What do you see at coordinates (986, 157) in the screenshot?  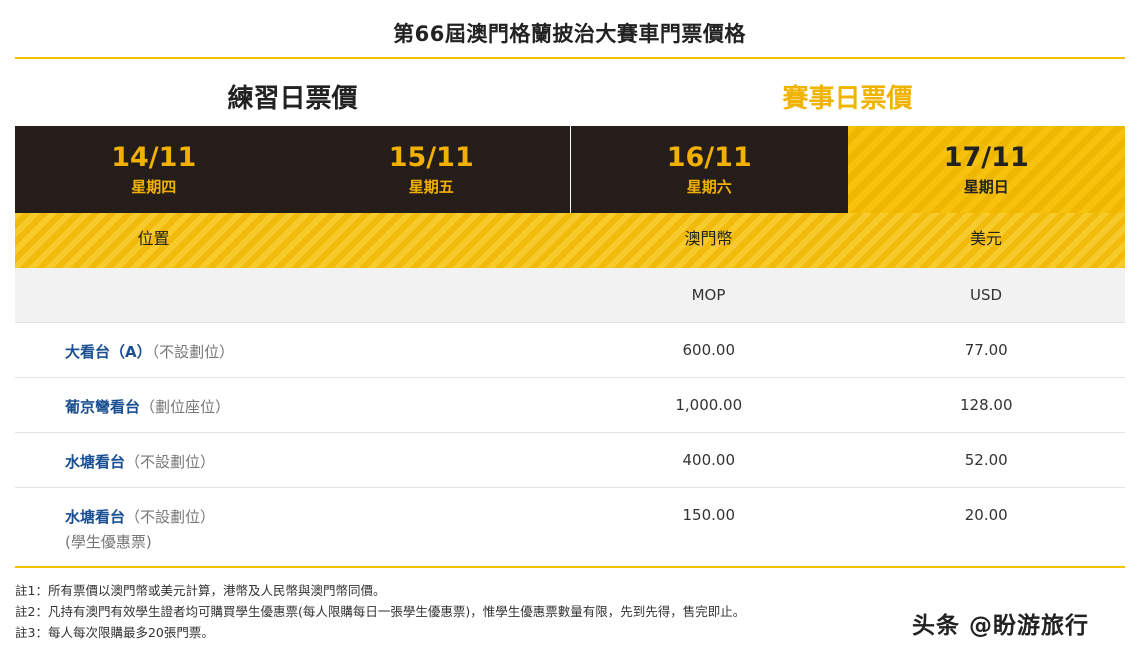 I see `date-label: 17/11` at bounding box center [986, 157].